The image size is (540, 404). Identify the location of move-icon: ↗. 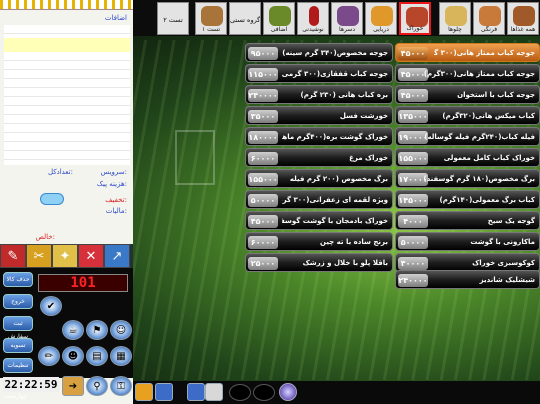
(117, 256).